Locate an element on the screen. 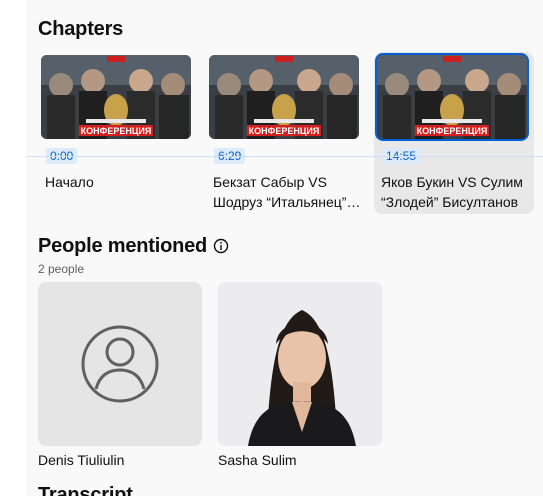 This screenshot has height=496, width=543. person-photo is located at coordinates (300, 364).